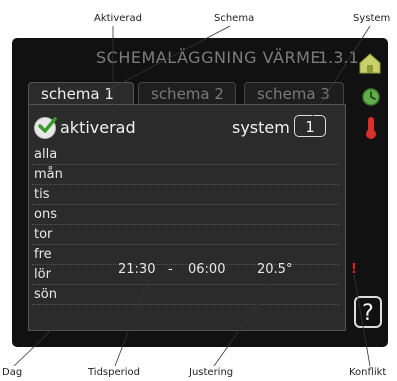 This screenshot has height=381, width=397. I want to click on day-label: tor, so click(43, 234).